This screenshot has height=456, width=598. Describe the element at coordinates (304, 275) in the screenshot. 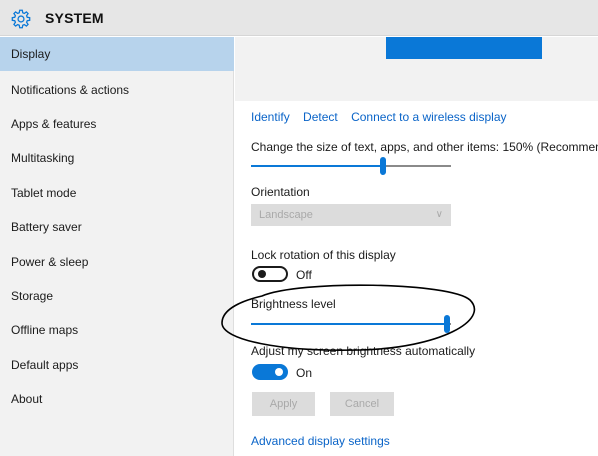

I see `lock-rotation-state: Off` at that location.